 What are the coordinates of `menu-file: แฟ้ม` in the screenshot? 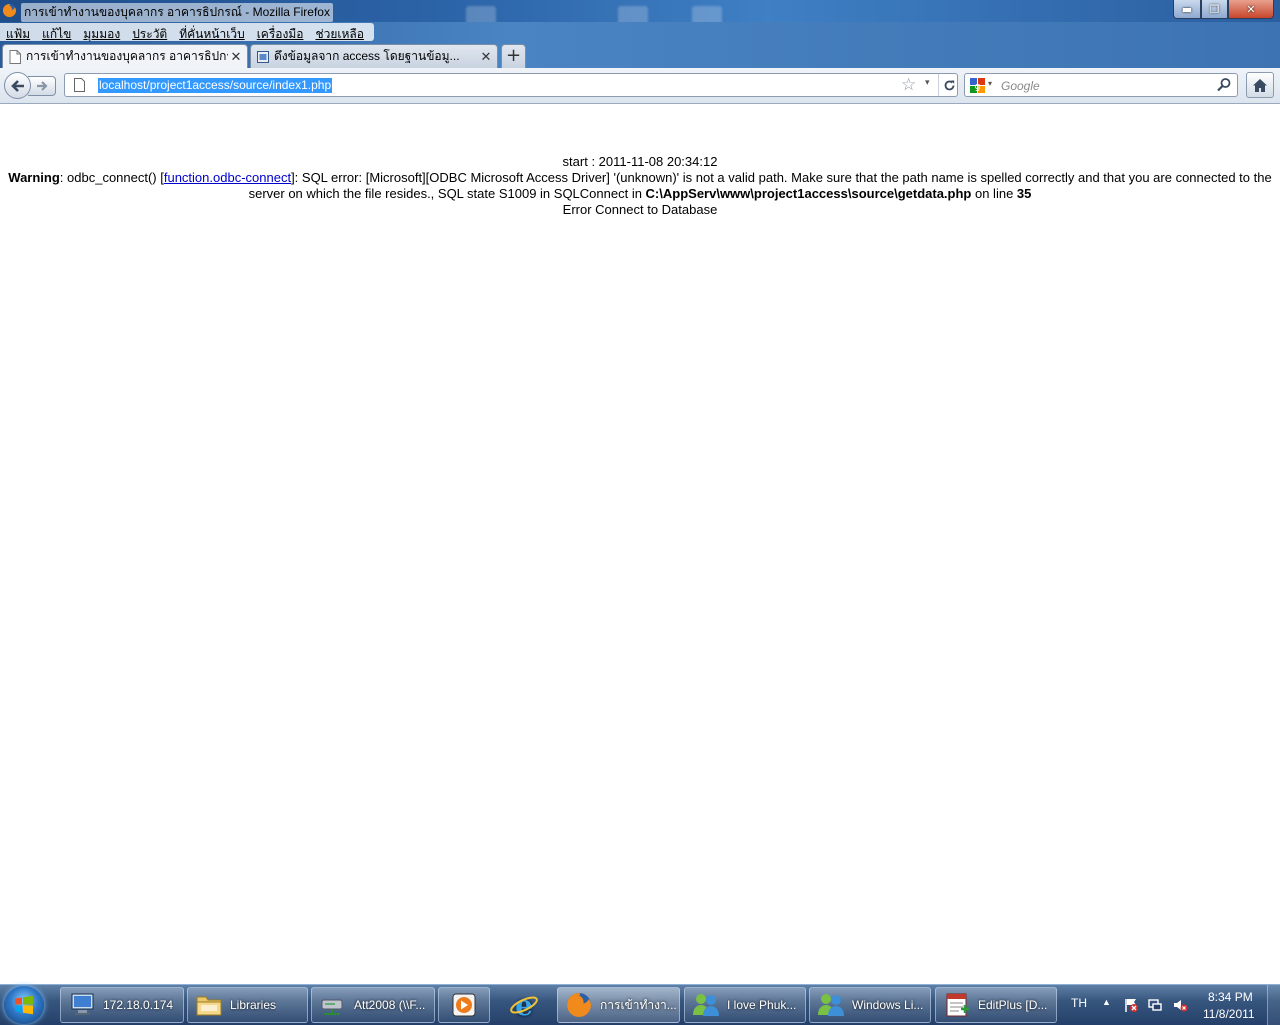 It's located at (18, 32).